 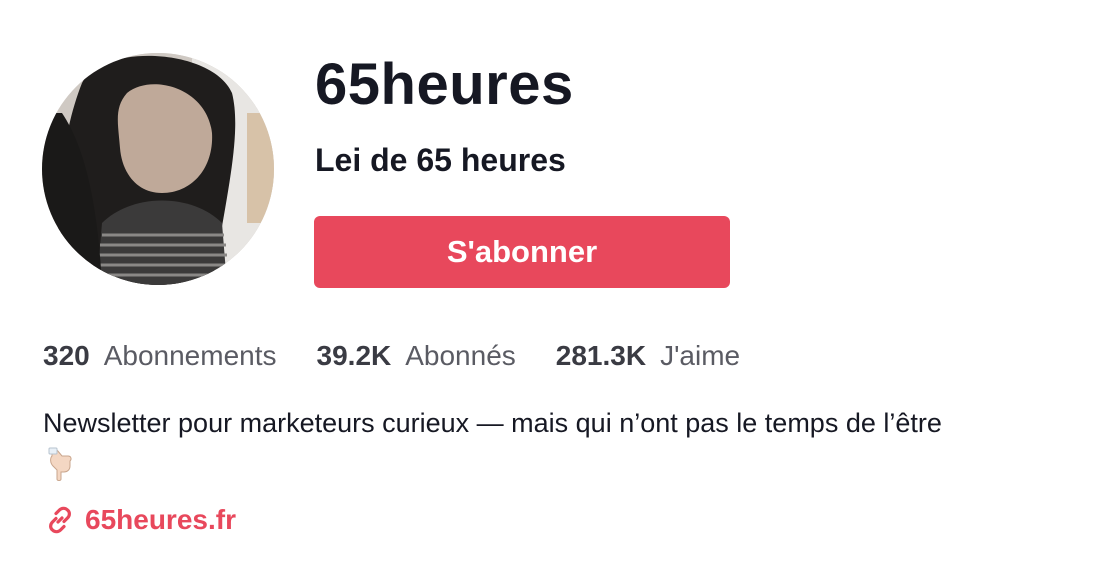 I want to click on avatar, so click(x=158, y=169).